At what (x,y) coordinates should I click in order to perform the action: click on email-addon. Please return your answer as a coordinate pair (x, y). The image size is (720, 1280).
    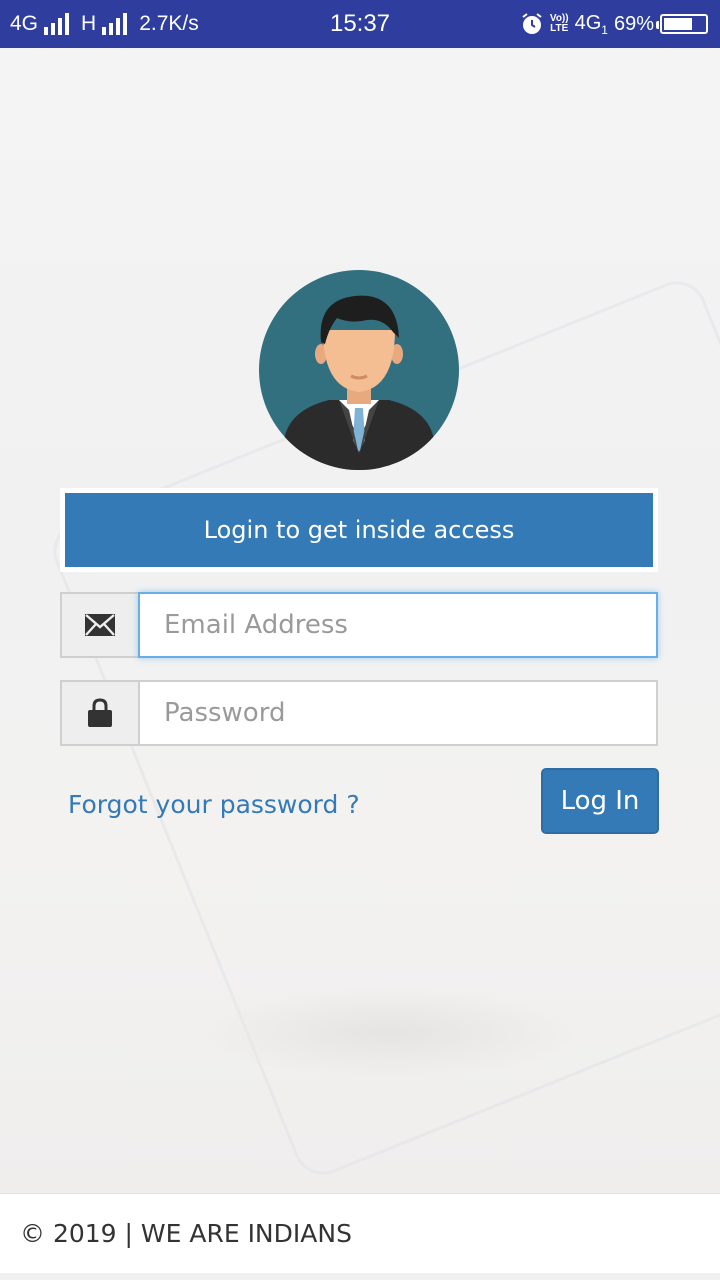
    Looking at the image, I should click on (99, 625).